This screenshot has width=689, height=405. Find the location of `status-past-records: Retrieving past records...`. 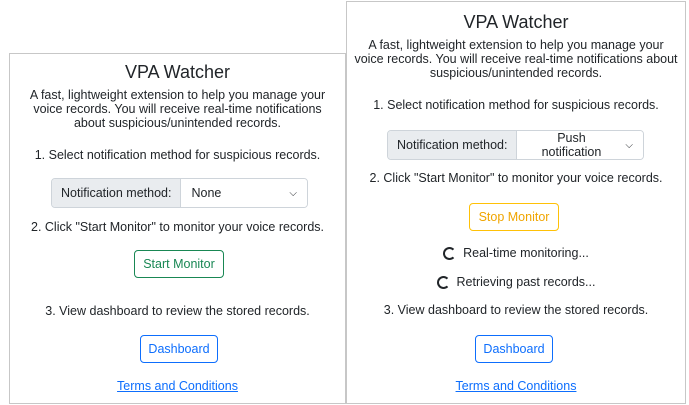

status-past-records: Retrieving past records... is located at coordinates (516, 282).